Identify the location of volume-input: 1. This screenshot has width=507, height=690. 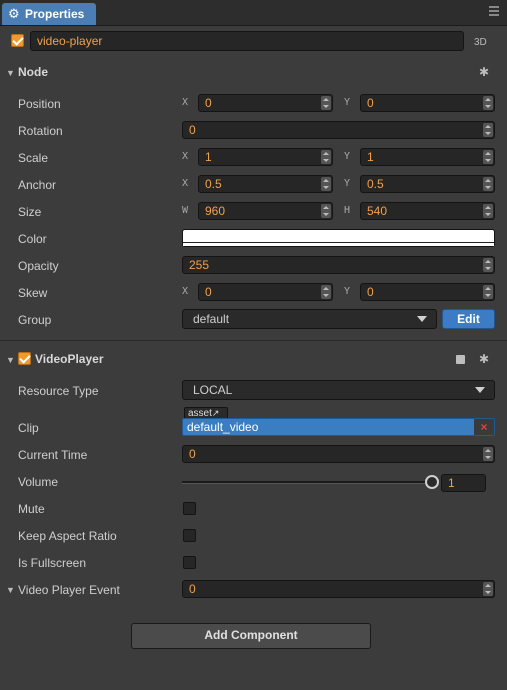
(463, 483).